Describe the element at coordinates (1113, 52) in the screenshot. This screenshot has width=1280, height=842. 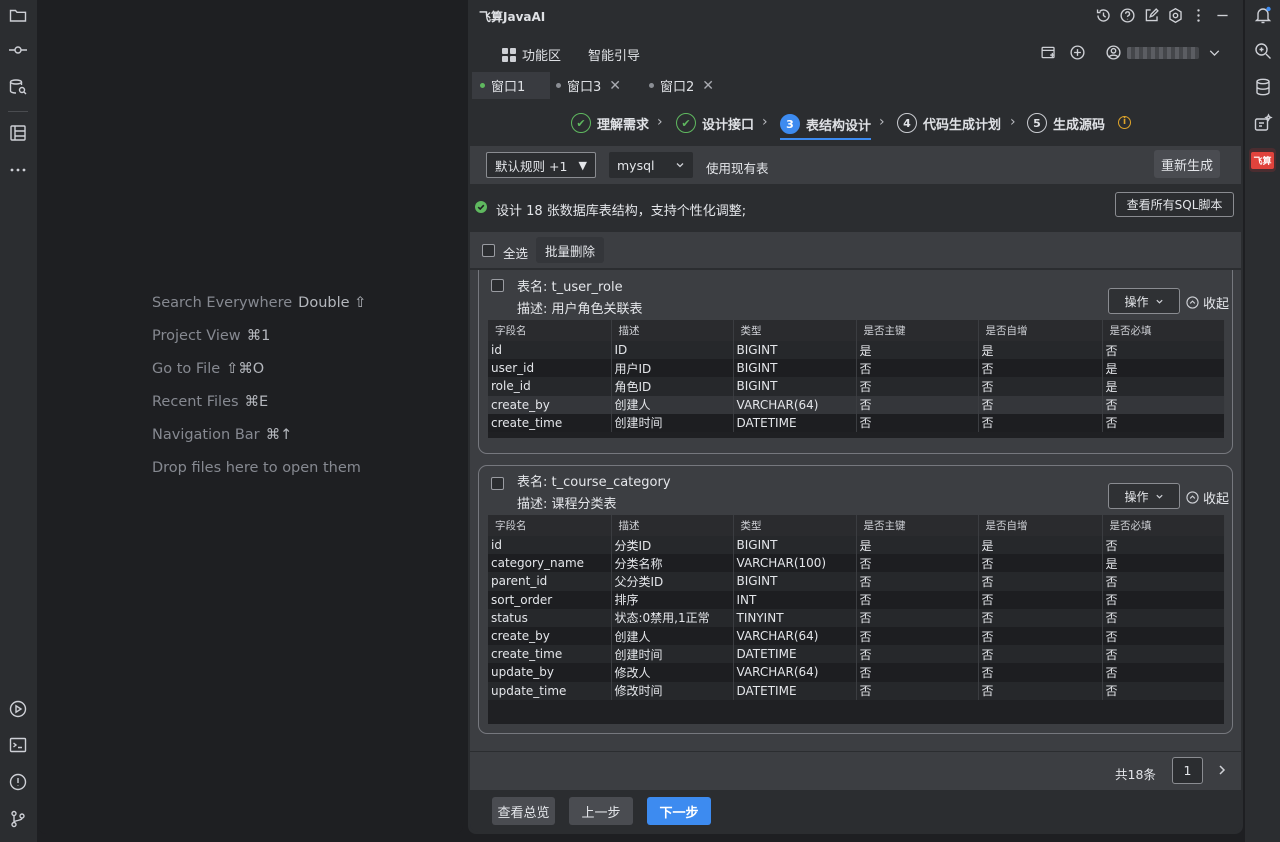
I see `user-avatar-icon` at that location.